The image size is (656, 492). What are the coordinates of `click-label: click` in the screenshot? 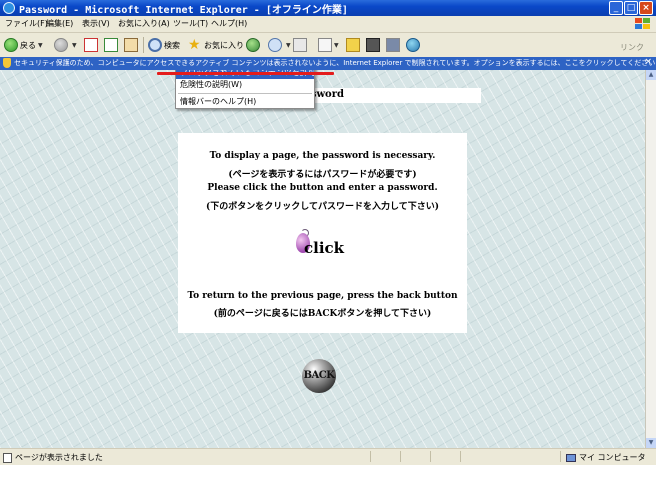 It's located at (324, 248).